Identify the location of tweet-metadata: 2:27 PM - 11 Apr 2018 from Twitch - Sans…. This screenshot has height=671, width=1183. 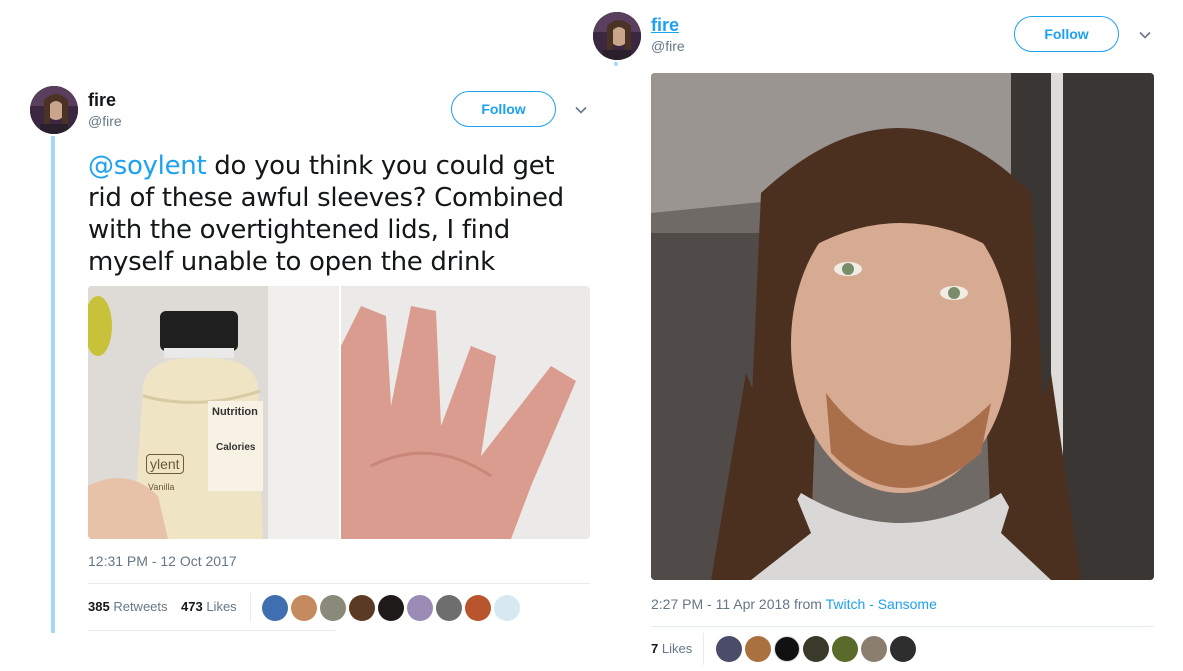
(794, 604).